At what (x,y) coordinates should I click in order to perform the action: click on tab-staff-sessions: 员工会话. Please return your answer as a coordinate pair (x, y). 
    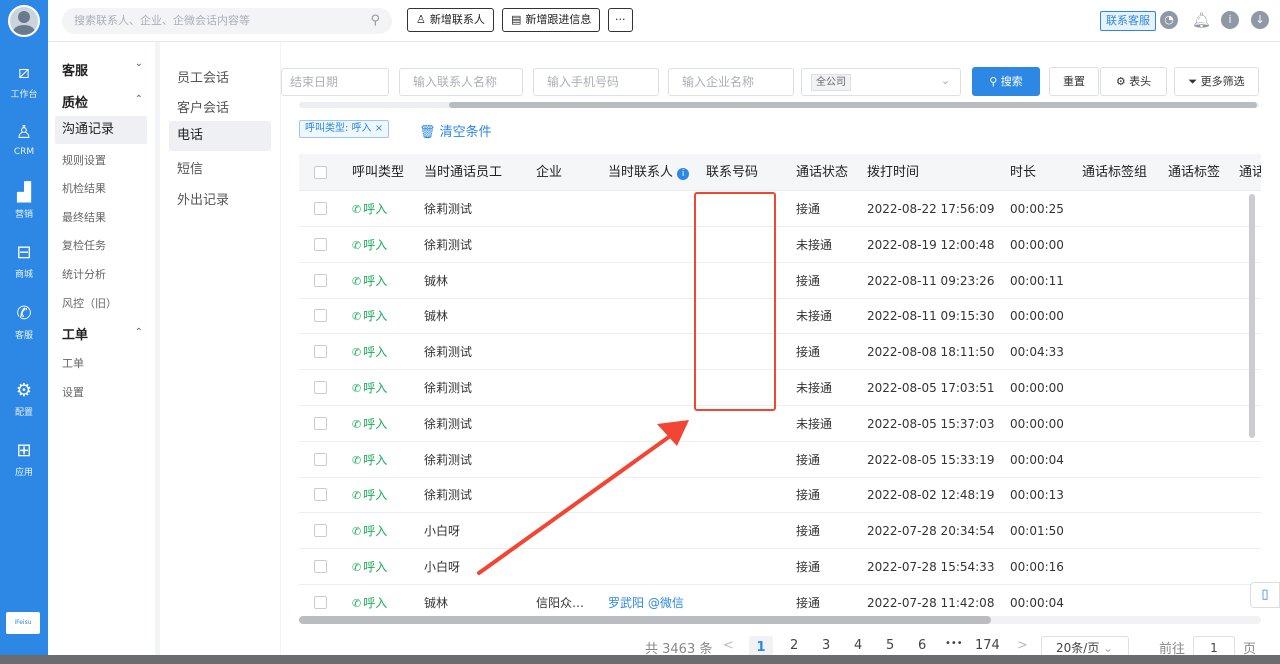
    Looking at the image, I should click on (203, 76).